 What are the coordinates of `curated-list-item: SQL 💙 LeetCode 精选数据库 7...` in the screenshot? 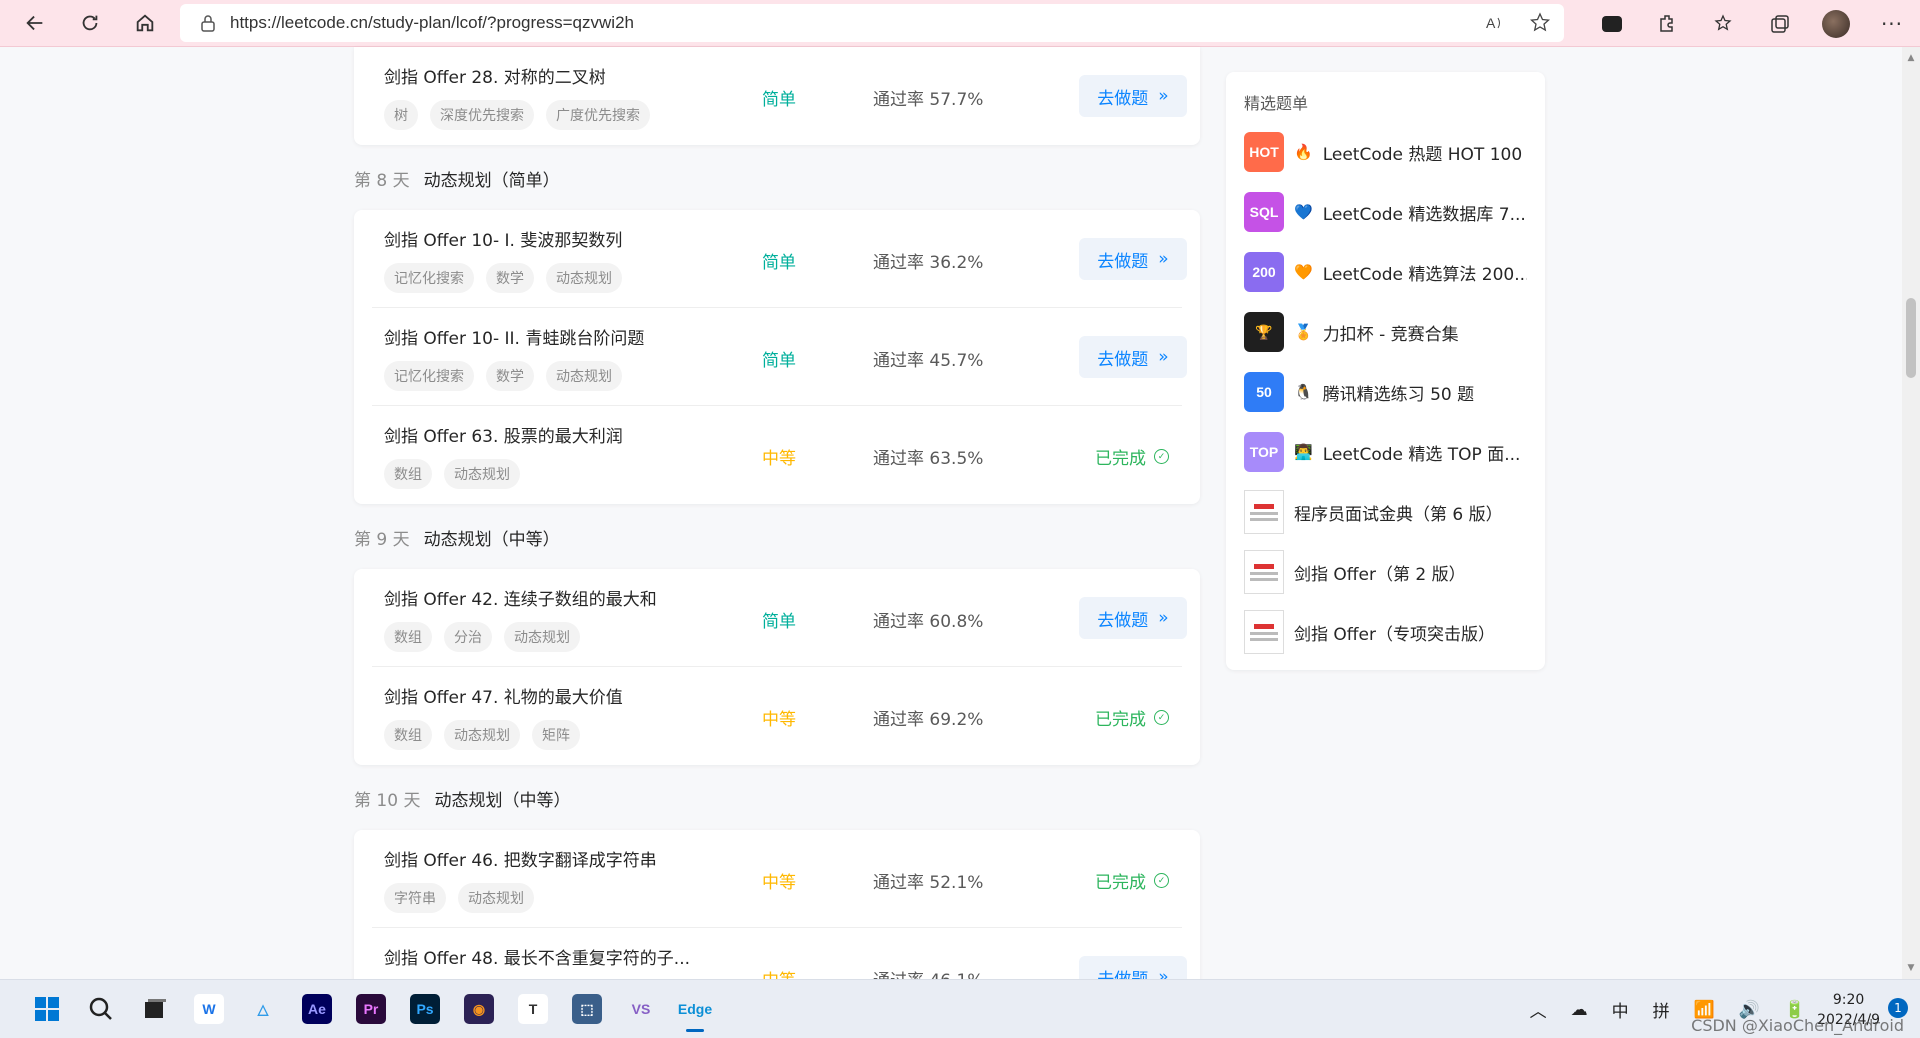 It's located at (1385, 212).